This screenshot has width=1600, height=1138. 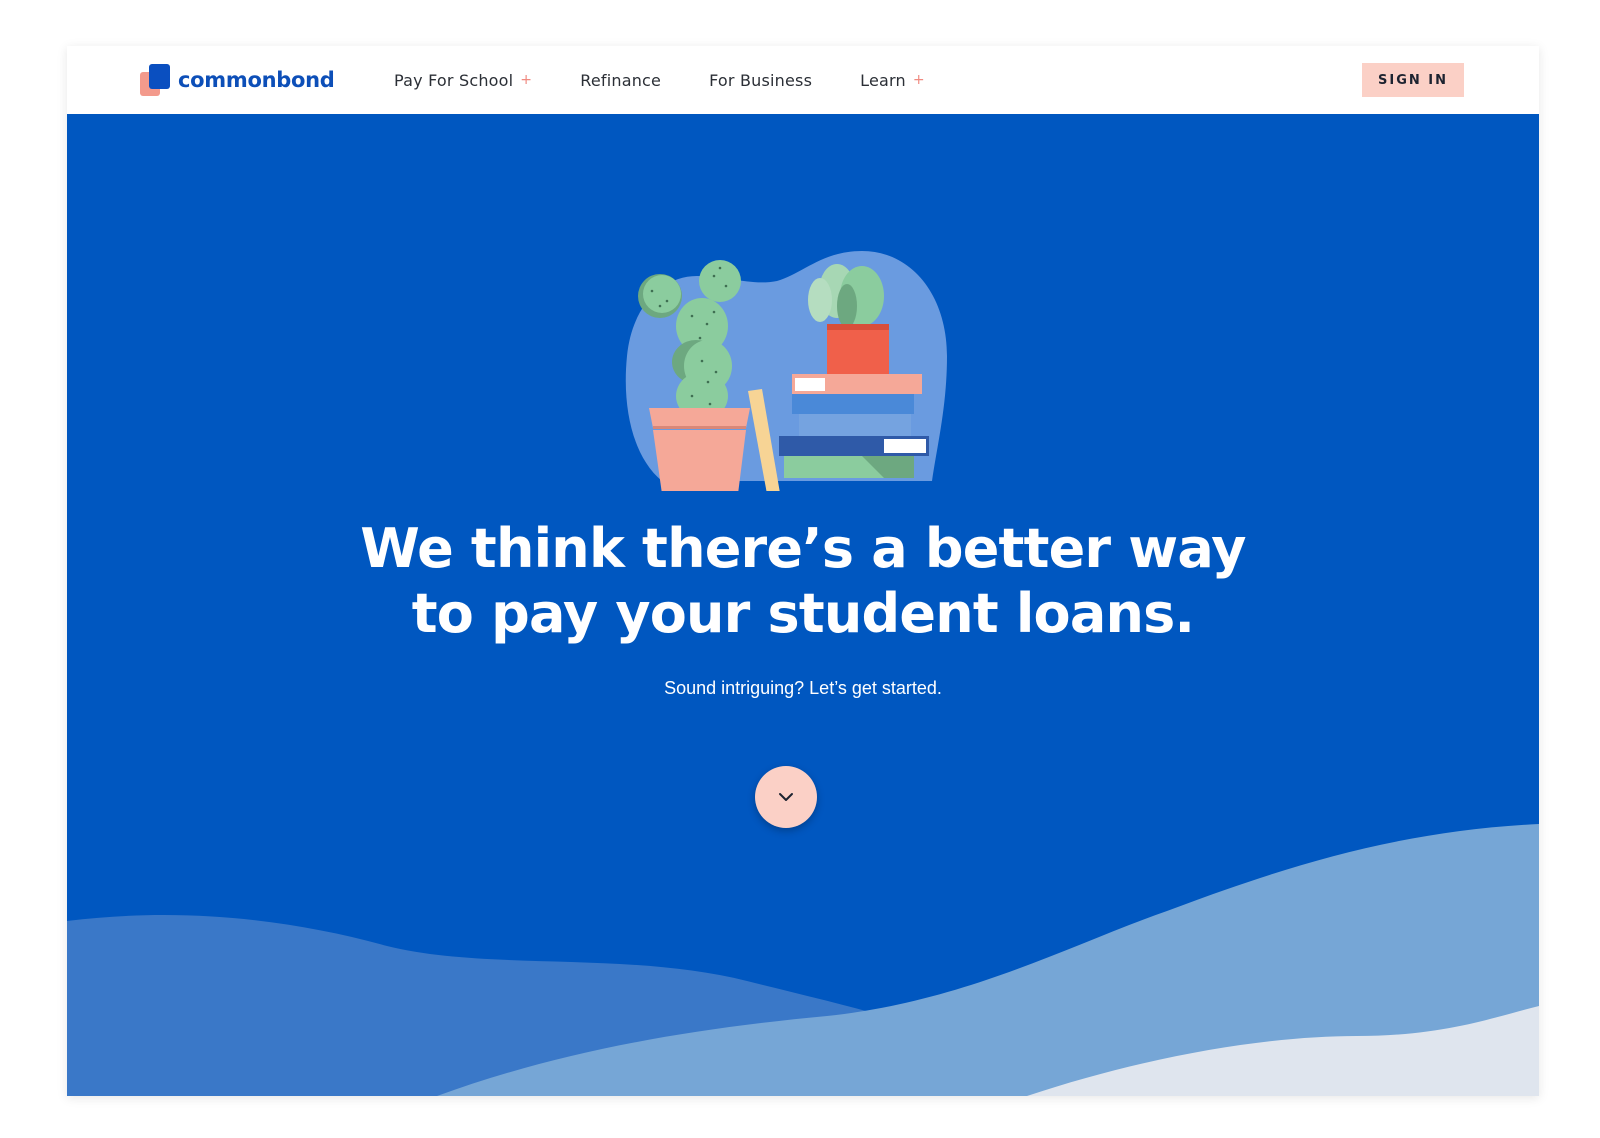 I want to click on headline-line-2: to pay your student loans., so click(x=803, y=613).